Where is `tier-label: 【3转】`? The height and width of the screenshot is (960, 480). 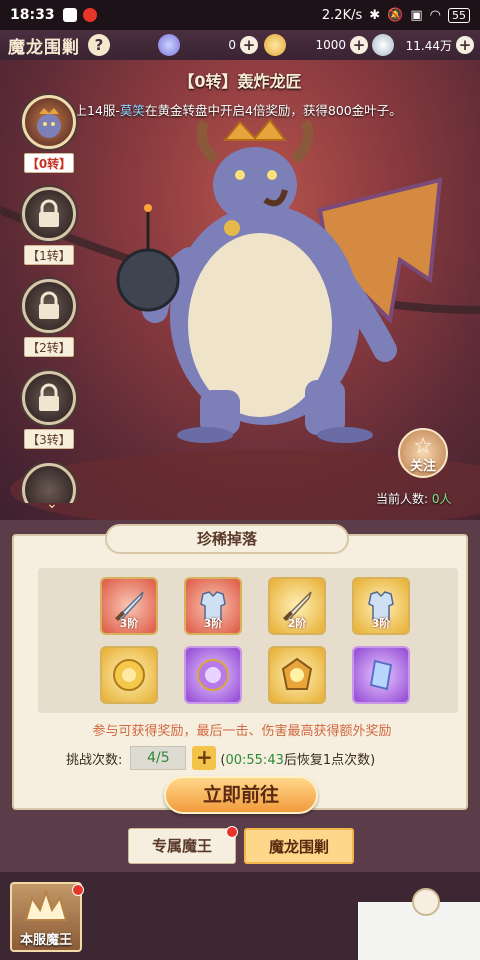 tier-label: 【3转】 is located at coordinates (49, 439).